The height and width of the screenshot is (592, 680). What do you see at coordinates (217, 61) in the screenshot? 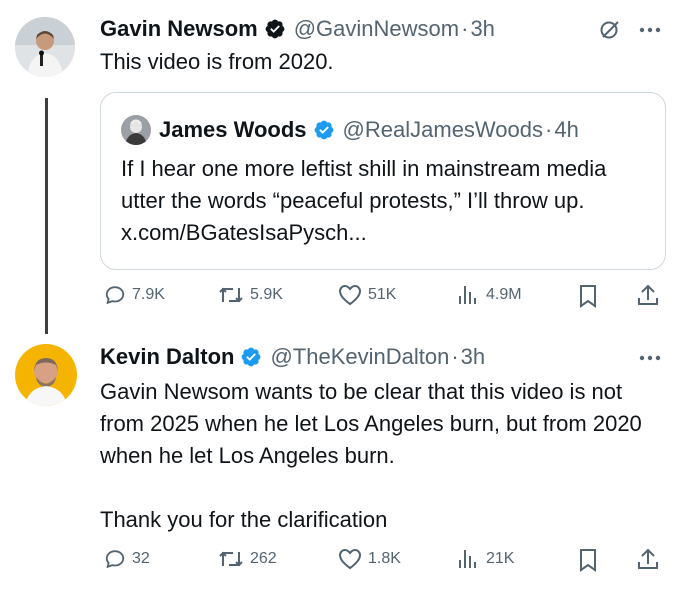
I see `tweet-text: This video is from 2020.` at bounding box center [217, 61].